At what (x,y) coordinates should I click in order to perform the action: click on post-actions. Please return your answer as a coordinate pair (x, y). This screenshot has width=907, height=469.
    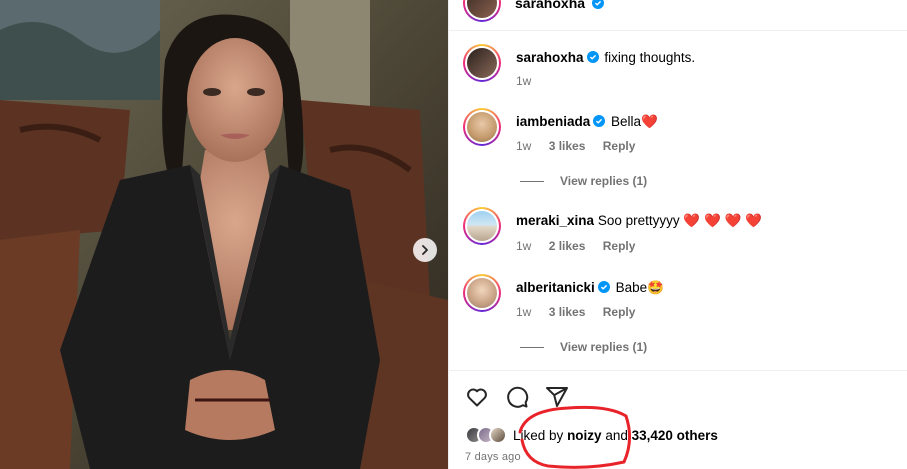
    Looking at the image, I should click on (517, 397).